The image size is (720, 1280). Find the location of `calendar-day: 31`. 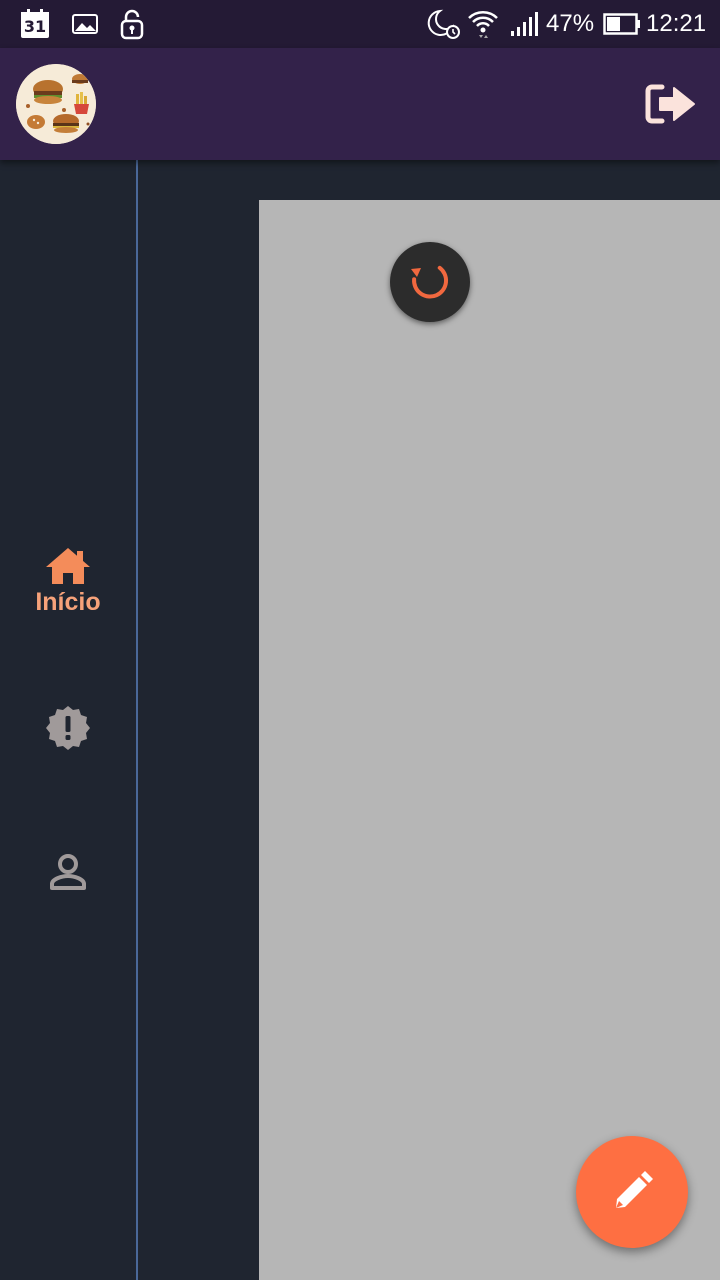

calendar-day: 31 is located at coordinates (35, 26).